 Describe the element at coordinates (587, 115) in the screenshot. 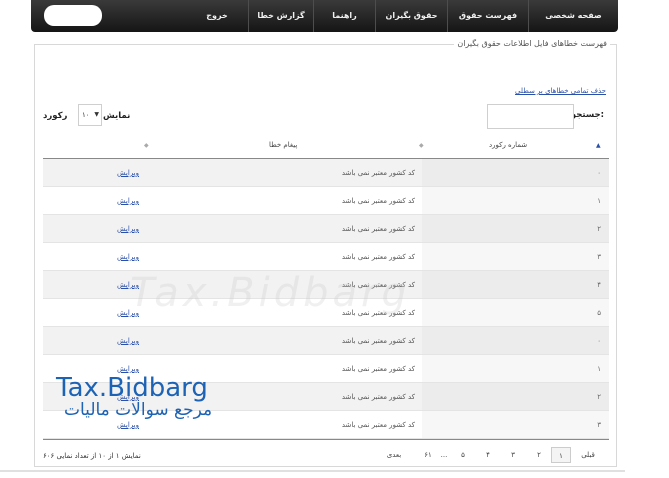

I see `search-label: جستجو:` at that location.